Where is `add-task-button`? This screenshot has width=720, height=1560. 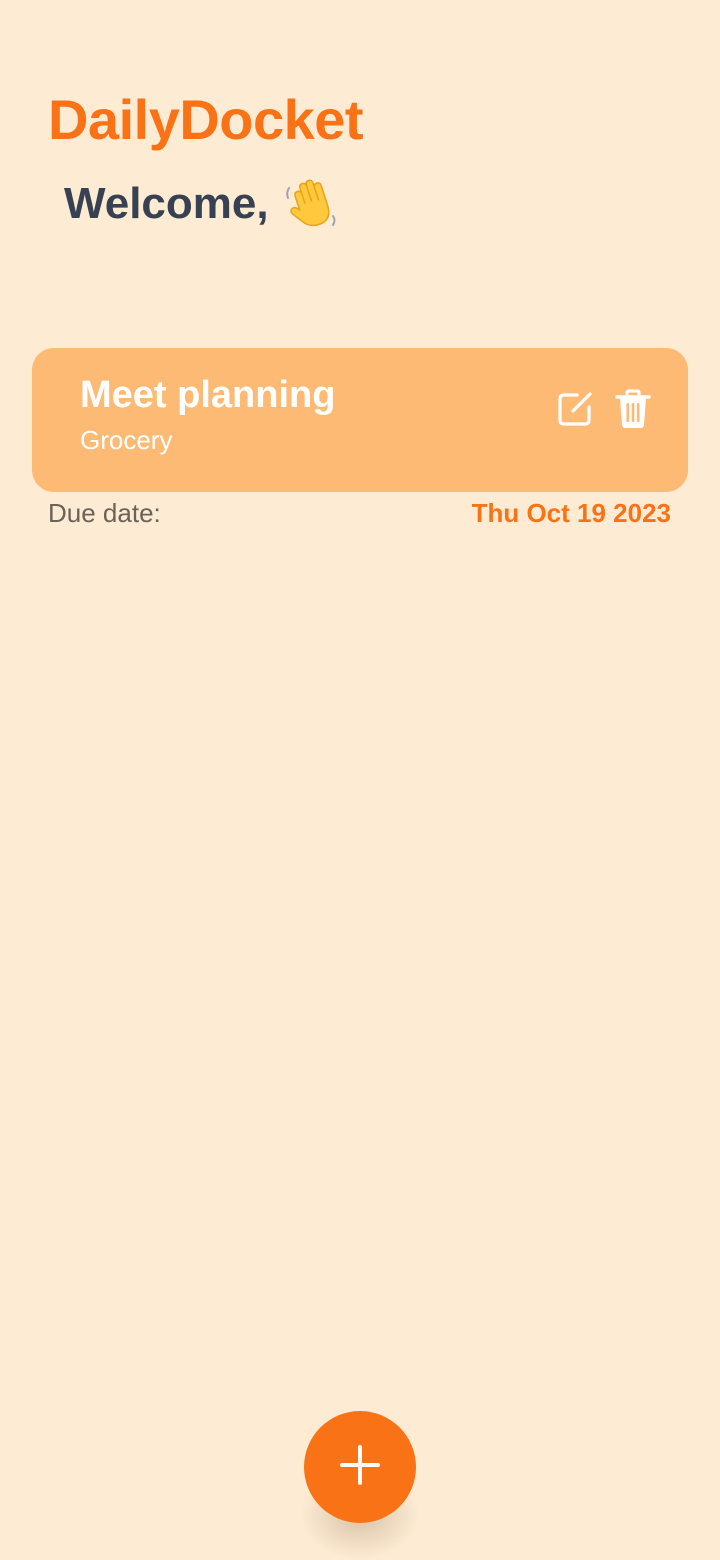 add-task-button is located at coordinates (360, 1467).